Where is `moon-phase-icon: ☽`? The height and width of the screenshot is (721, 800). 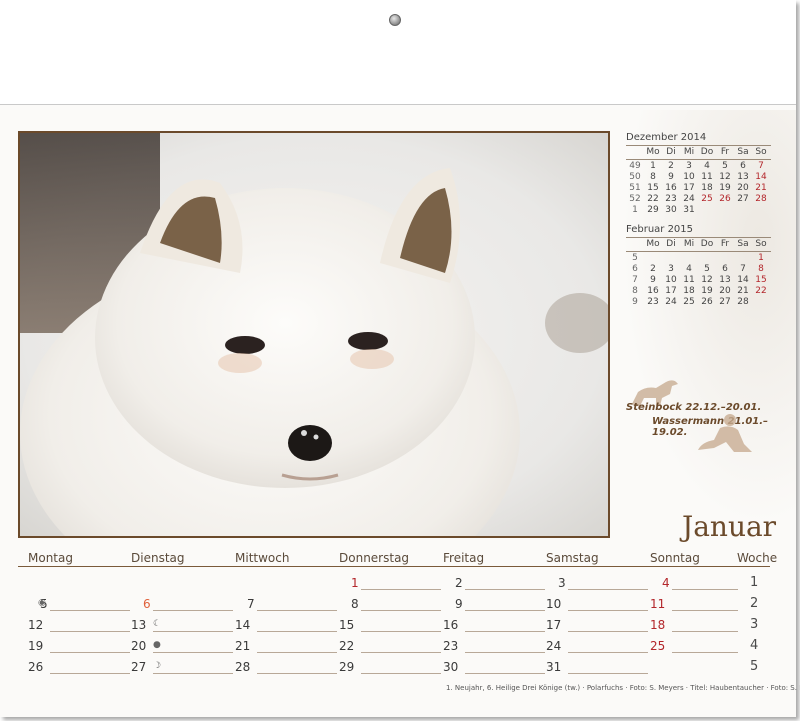 moon-phase-icon: ☽ is located at coordinates (157, 666).